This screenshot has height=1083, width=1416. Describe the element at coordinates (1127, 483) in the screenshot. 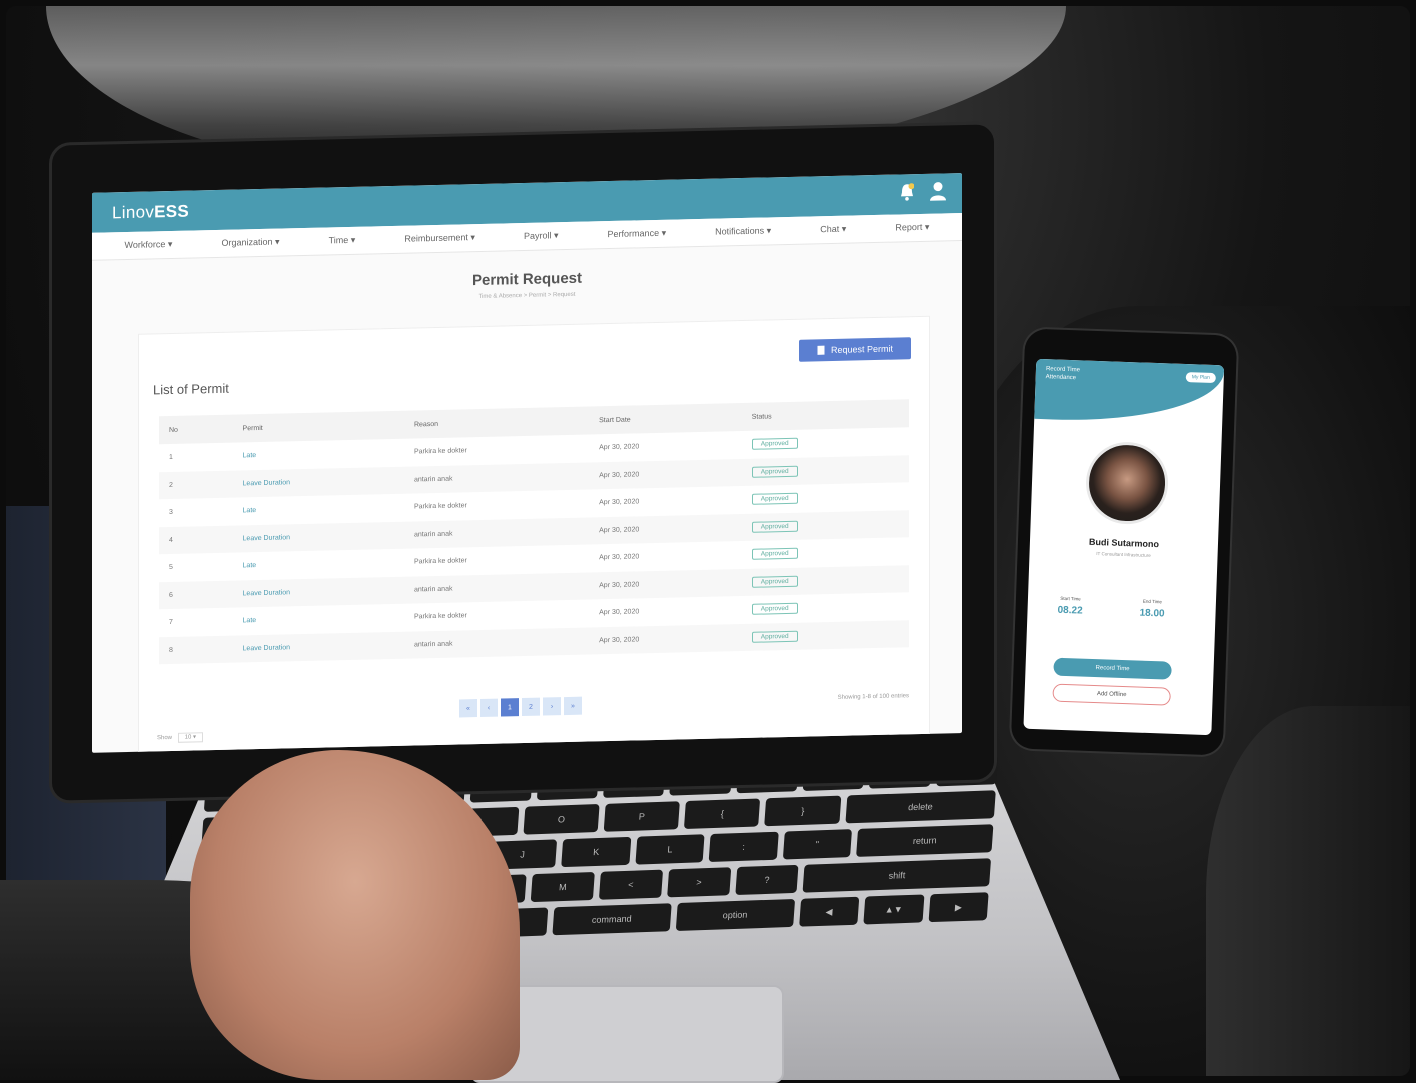

I see `avatar` at that location.